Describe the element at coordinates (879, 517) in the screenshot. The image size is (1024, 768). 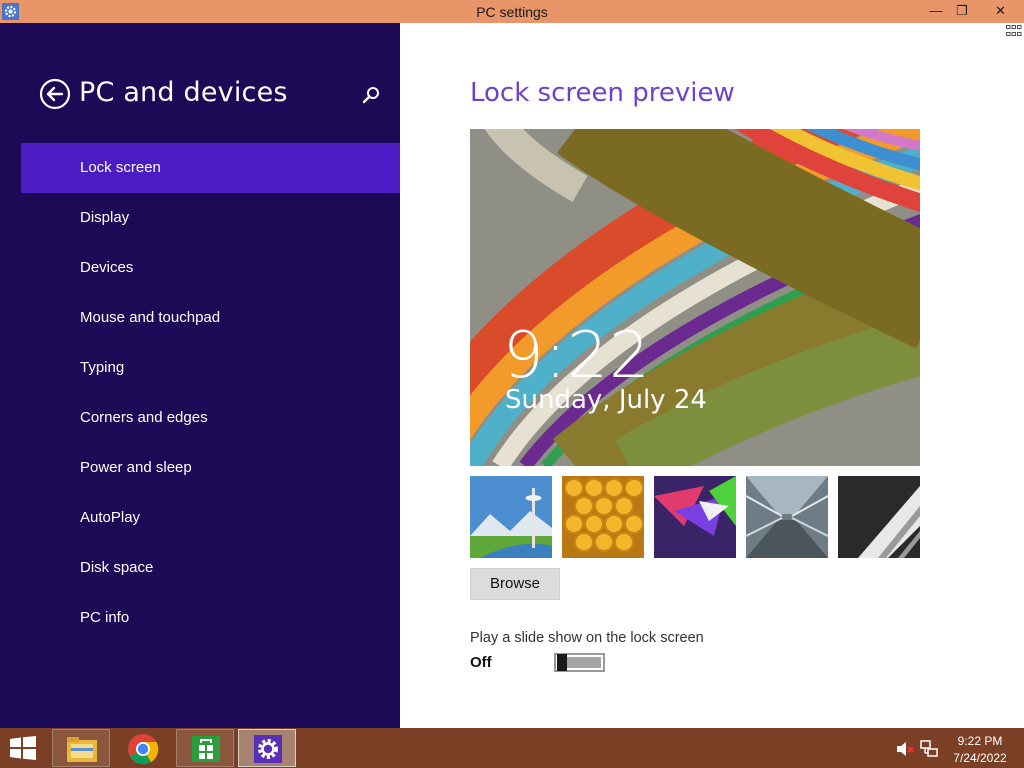
I see `thumbnail-piano-keys` at that location.